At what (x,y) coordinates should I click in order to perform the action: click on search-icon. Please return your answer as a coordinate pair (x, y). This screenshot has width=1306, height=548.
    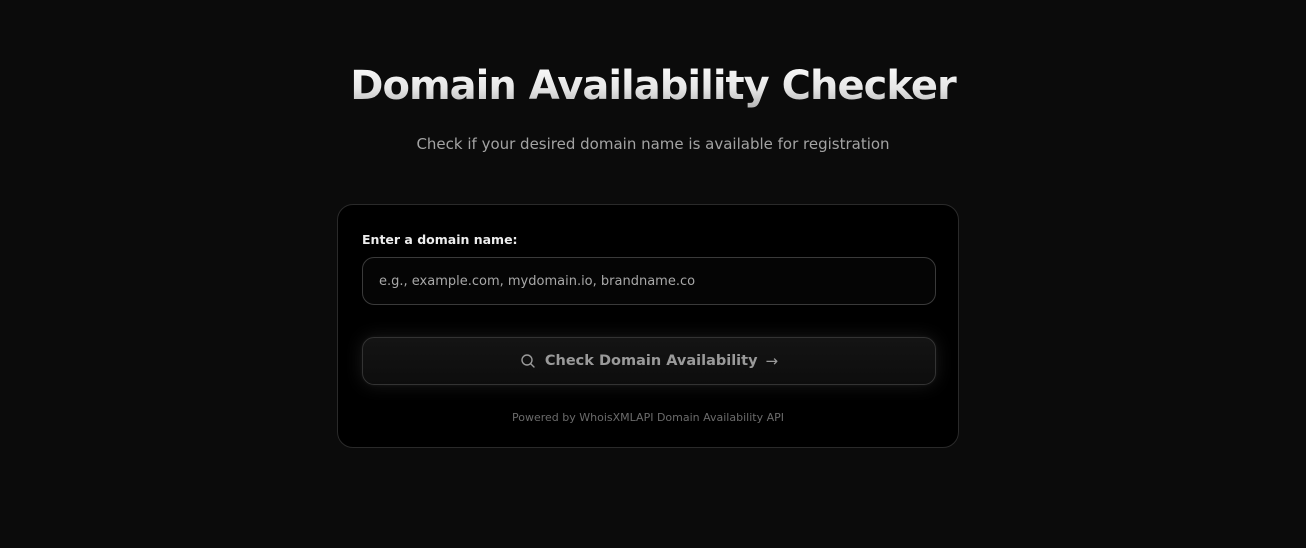
    Looking at the image, I should click on (528, 361).